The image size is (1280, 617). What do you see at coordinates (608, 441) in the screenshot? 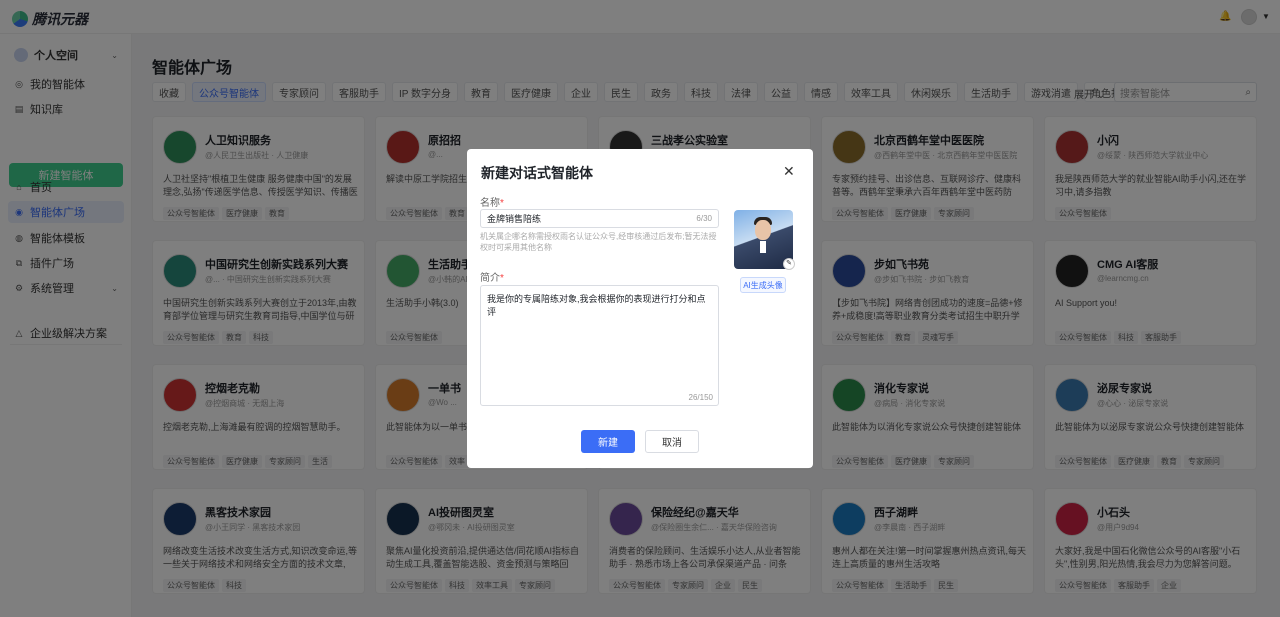
I see `create-button: 新建` at bounding box center [608, 441].